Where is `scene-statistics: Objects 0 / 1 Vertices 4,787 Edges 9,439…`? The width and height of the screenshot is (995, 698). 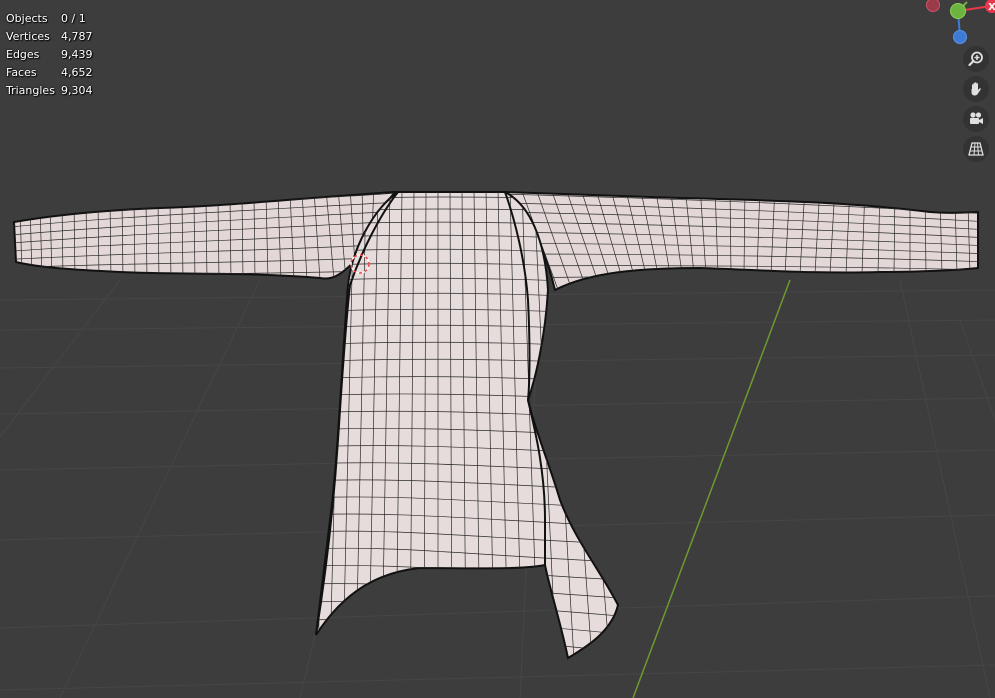
scene-statistics: Objects 0 / 1 Vertices 4,787 Edges 9,439… is located at coordinates (49, 55).